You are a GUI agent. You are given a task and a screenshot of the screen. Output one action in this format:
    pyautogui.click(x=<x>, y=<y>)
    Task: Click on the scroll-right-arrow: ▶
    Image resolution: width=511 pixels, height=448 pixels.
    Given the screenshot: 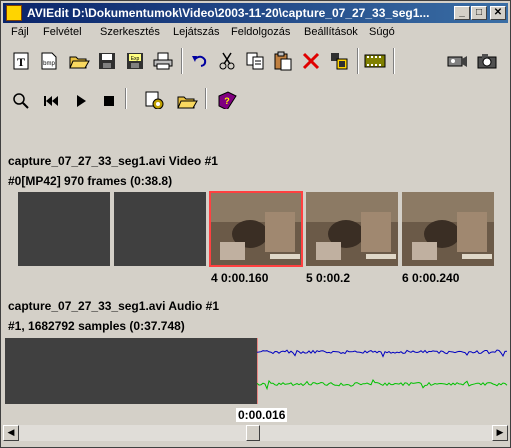 What is the action you would take?
    pyautogui.click(x=500, y=433)
    